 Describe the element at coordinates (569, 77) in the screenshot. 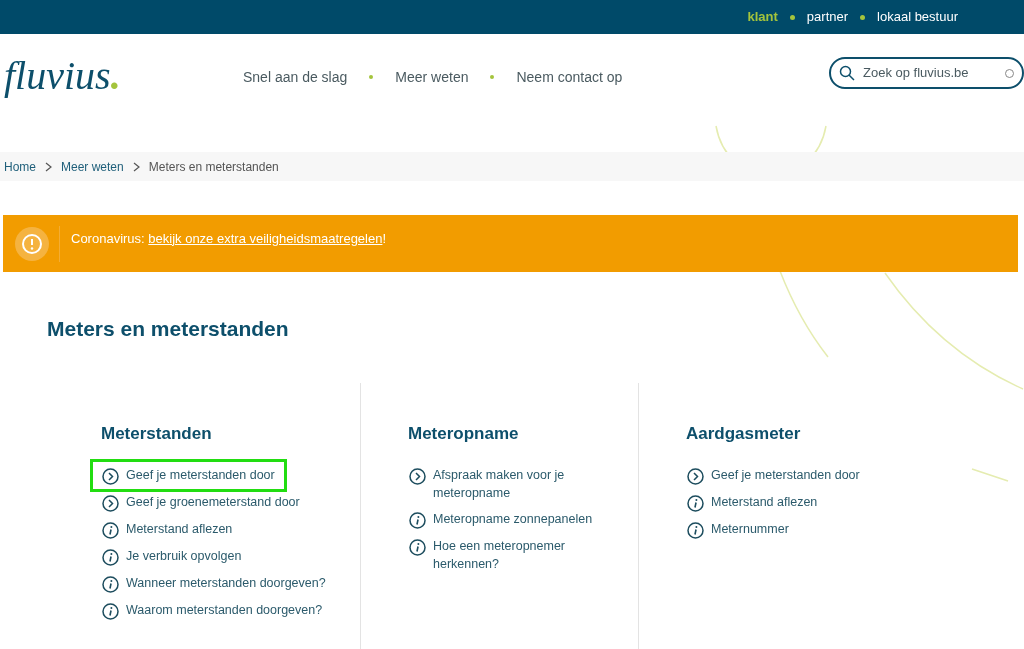

I see `nav-link: Neem contact op` at that location.